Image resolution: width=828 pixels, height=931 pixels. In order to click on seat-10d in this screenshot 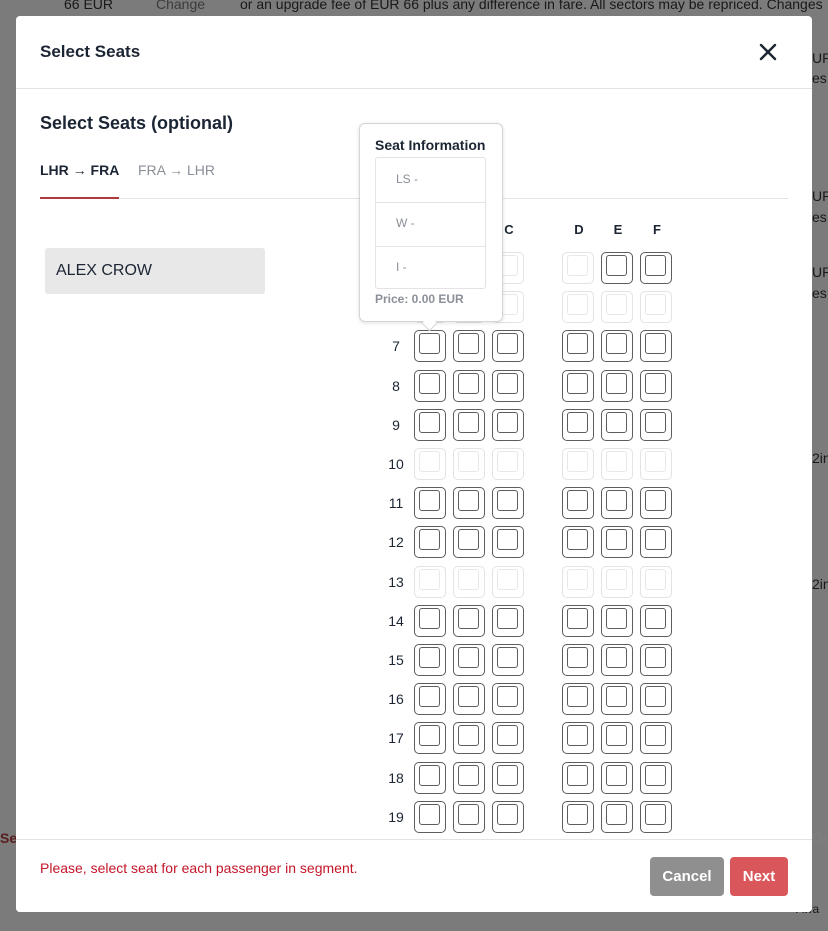, I will do `click(578, 464)`.